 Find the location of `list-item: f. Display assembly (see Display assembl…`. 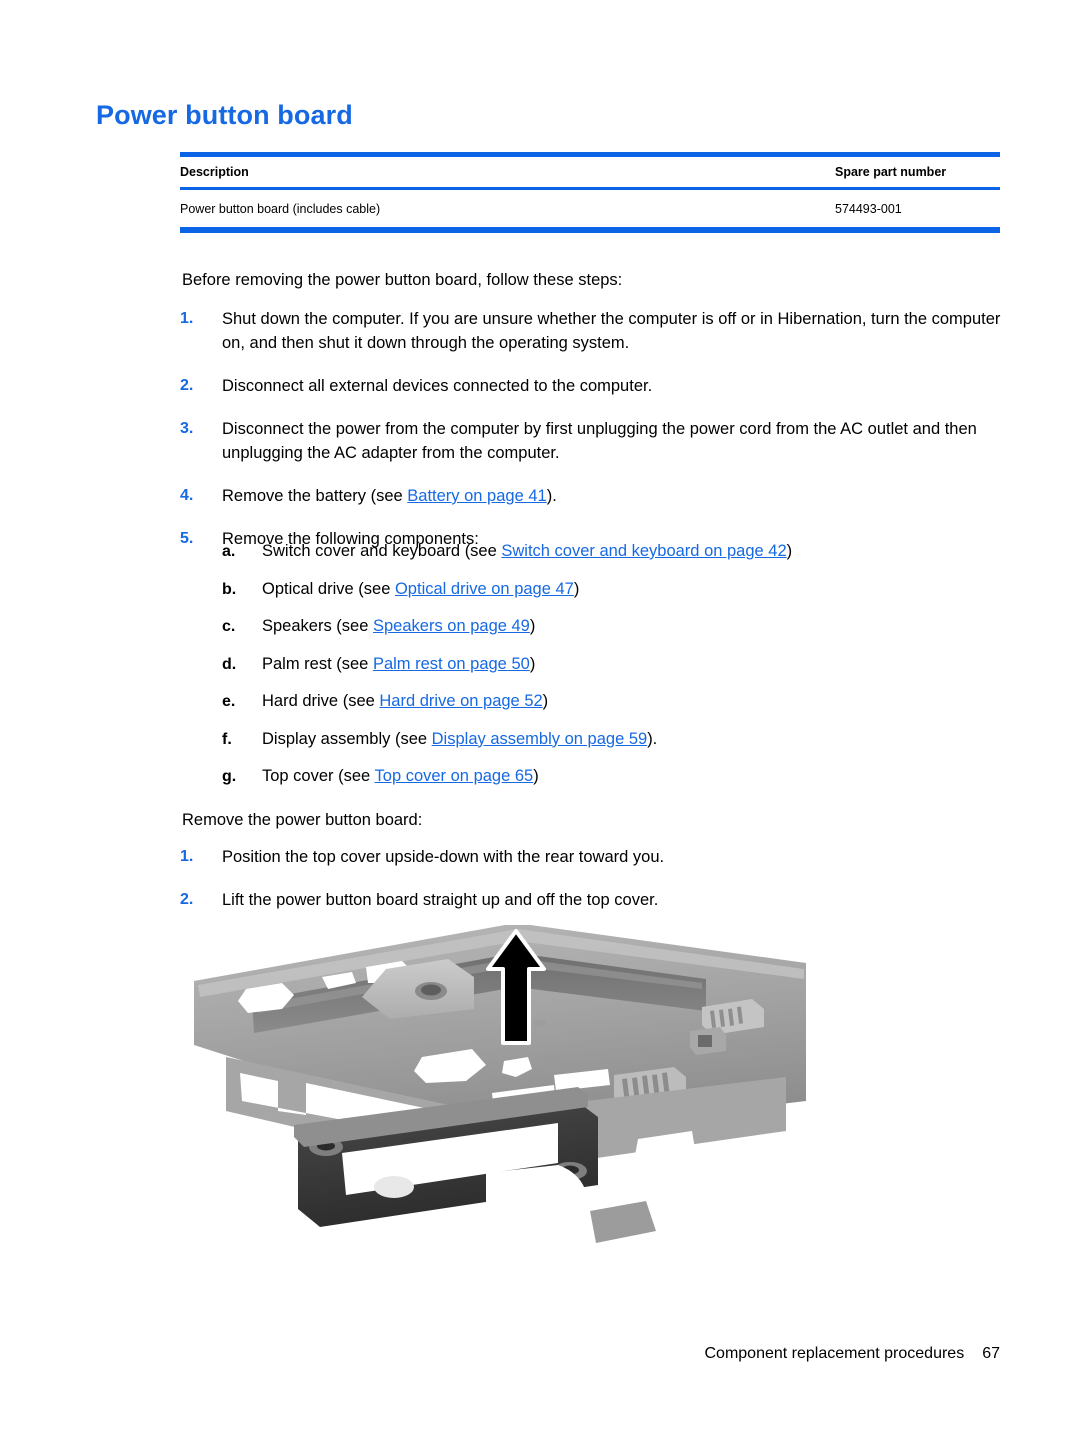

list-item: f. Display assembly (see Display assembl… is located at coordinates (612, 739).